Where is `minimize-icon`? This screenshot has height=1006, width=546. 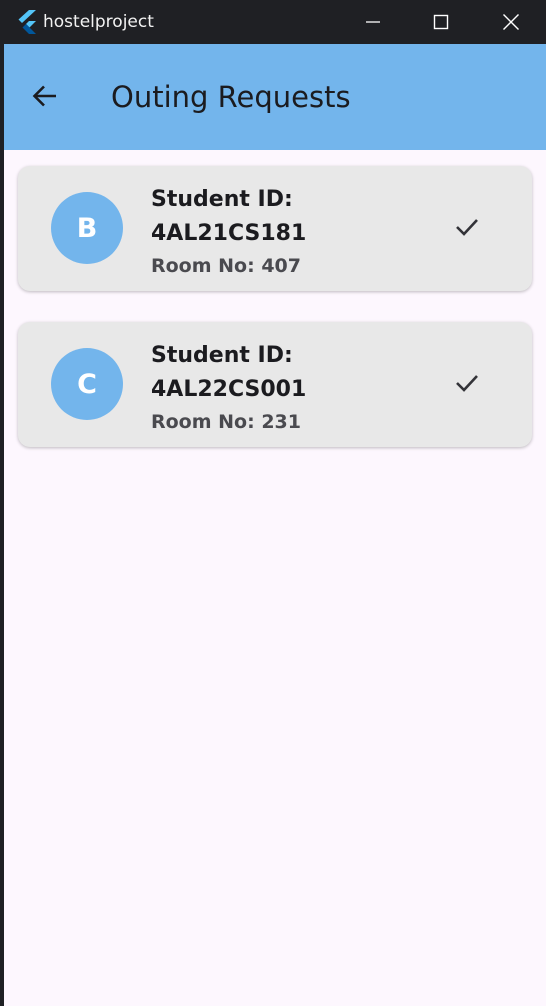
minimize-icon is located at coordinates (373, 22).